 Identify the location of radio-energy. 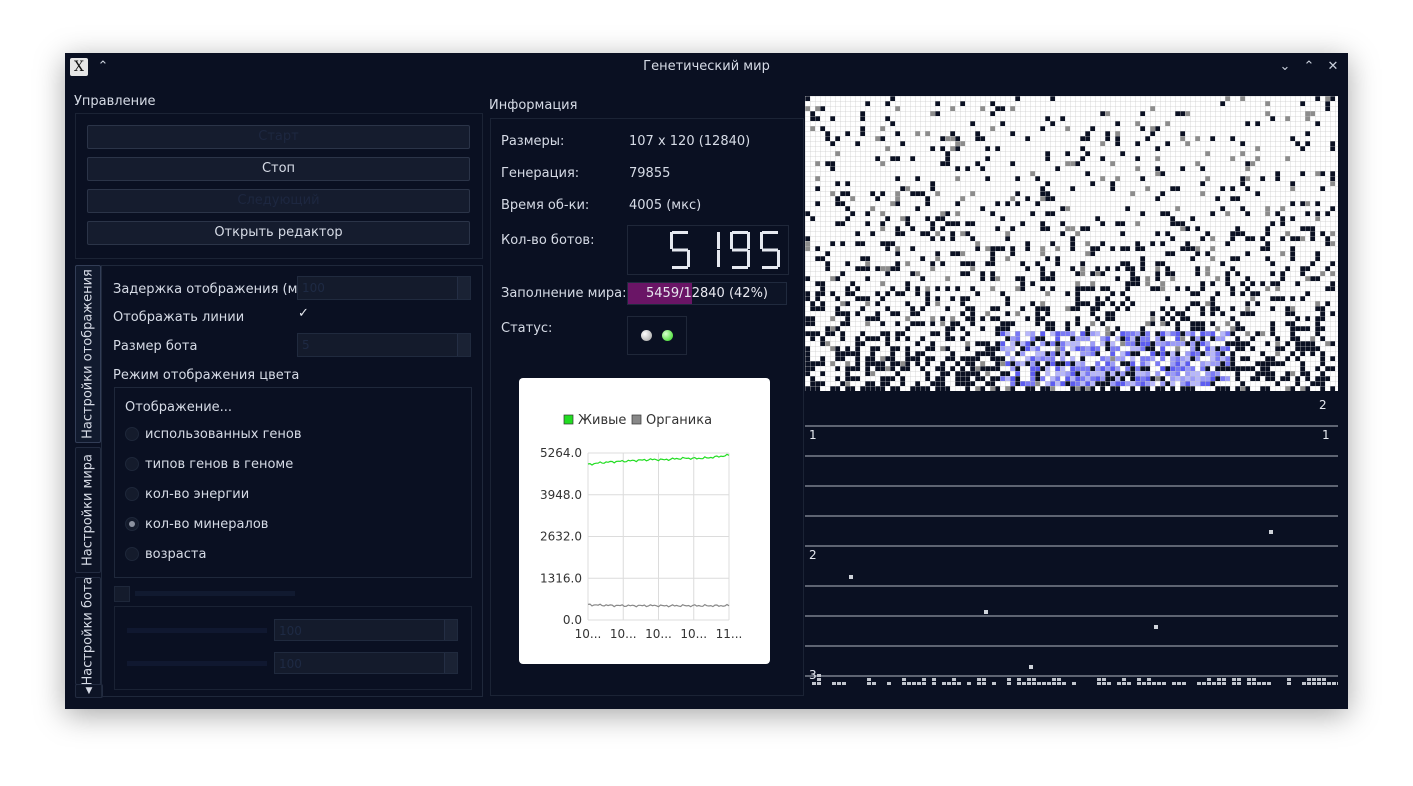
(132, 494).